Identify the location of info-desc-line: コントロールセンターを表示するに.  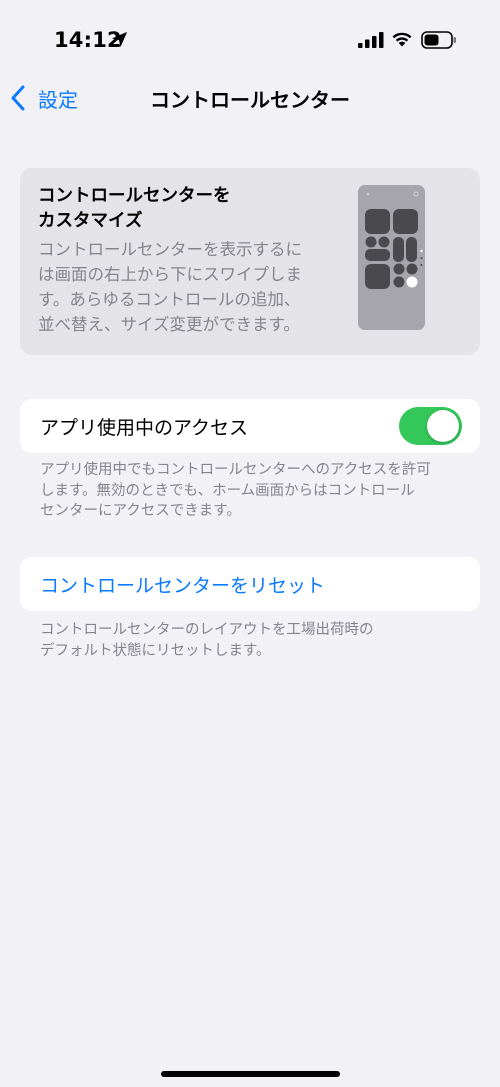
(170, 249).